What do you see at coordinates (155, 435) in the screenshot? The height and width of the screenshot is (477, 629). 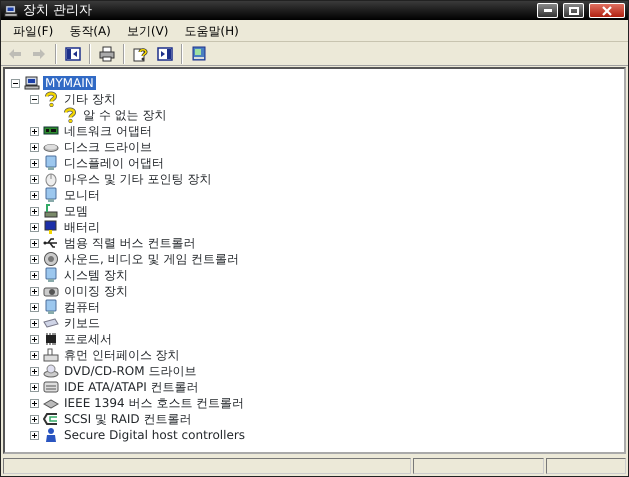 I see `tree-item: Secure Digital host controllers` at bounding box center [155, 435].